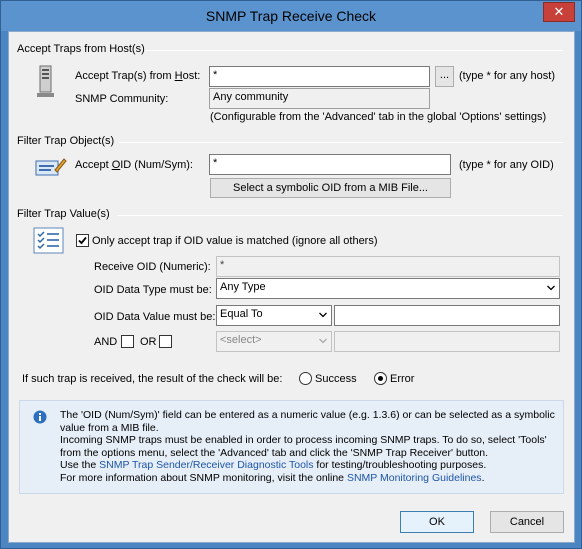  I want to click on window-title: SNMP Trap Receive Check, so click(291, 16).